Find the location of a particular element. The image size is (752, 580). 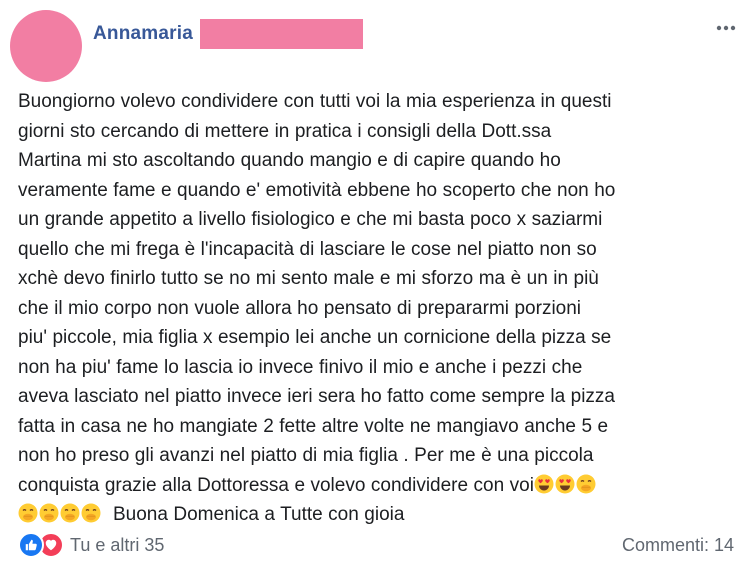

post-header: Annamaria is located at coordinates (376, 50).